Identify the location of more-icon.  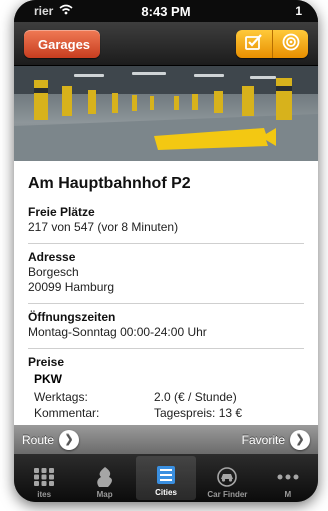
(288, 477).